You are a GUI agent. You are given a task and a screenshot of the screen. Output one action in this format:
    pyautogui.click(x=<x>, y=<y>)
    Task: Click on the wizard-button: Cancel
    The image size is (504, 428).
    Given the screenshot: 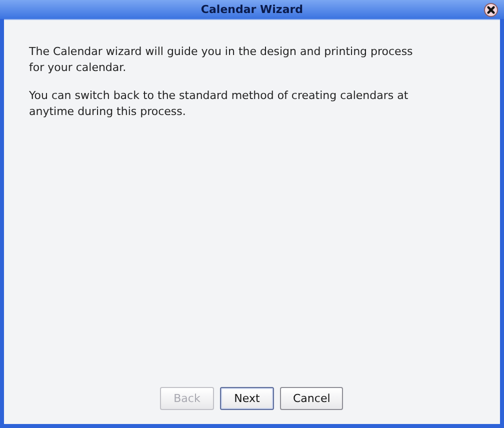 What is the action you would take?
    pyautogui.click(x=312, y=398)
    